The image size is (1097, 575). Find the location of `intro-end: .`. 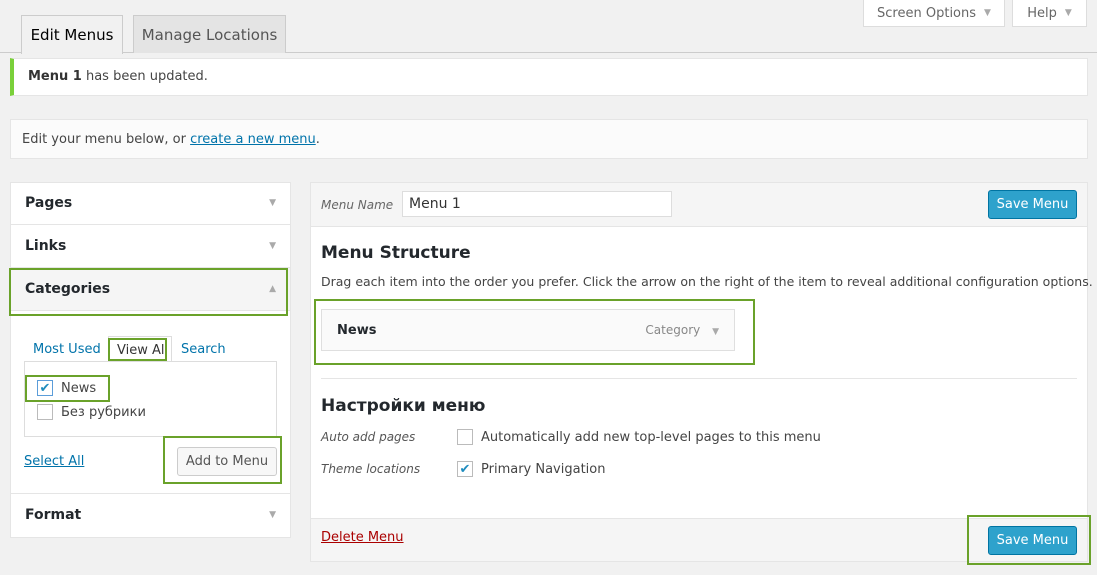

intro-end: . is located at coordinates (317, 139).